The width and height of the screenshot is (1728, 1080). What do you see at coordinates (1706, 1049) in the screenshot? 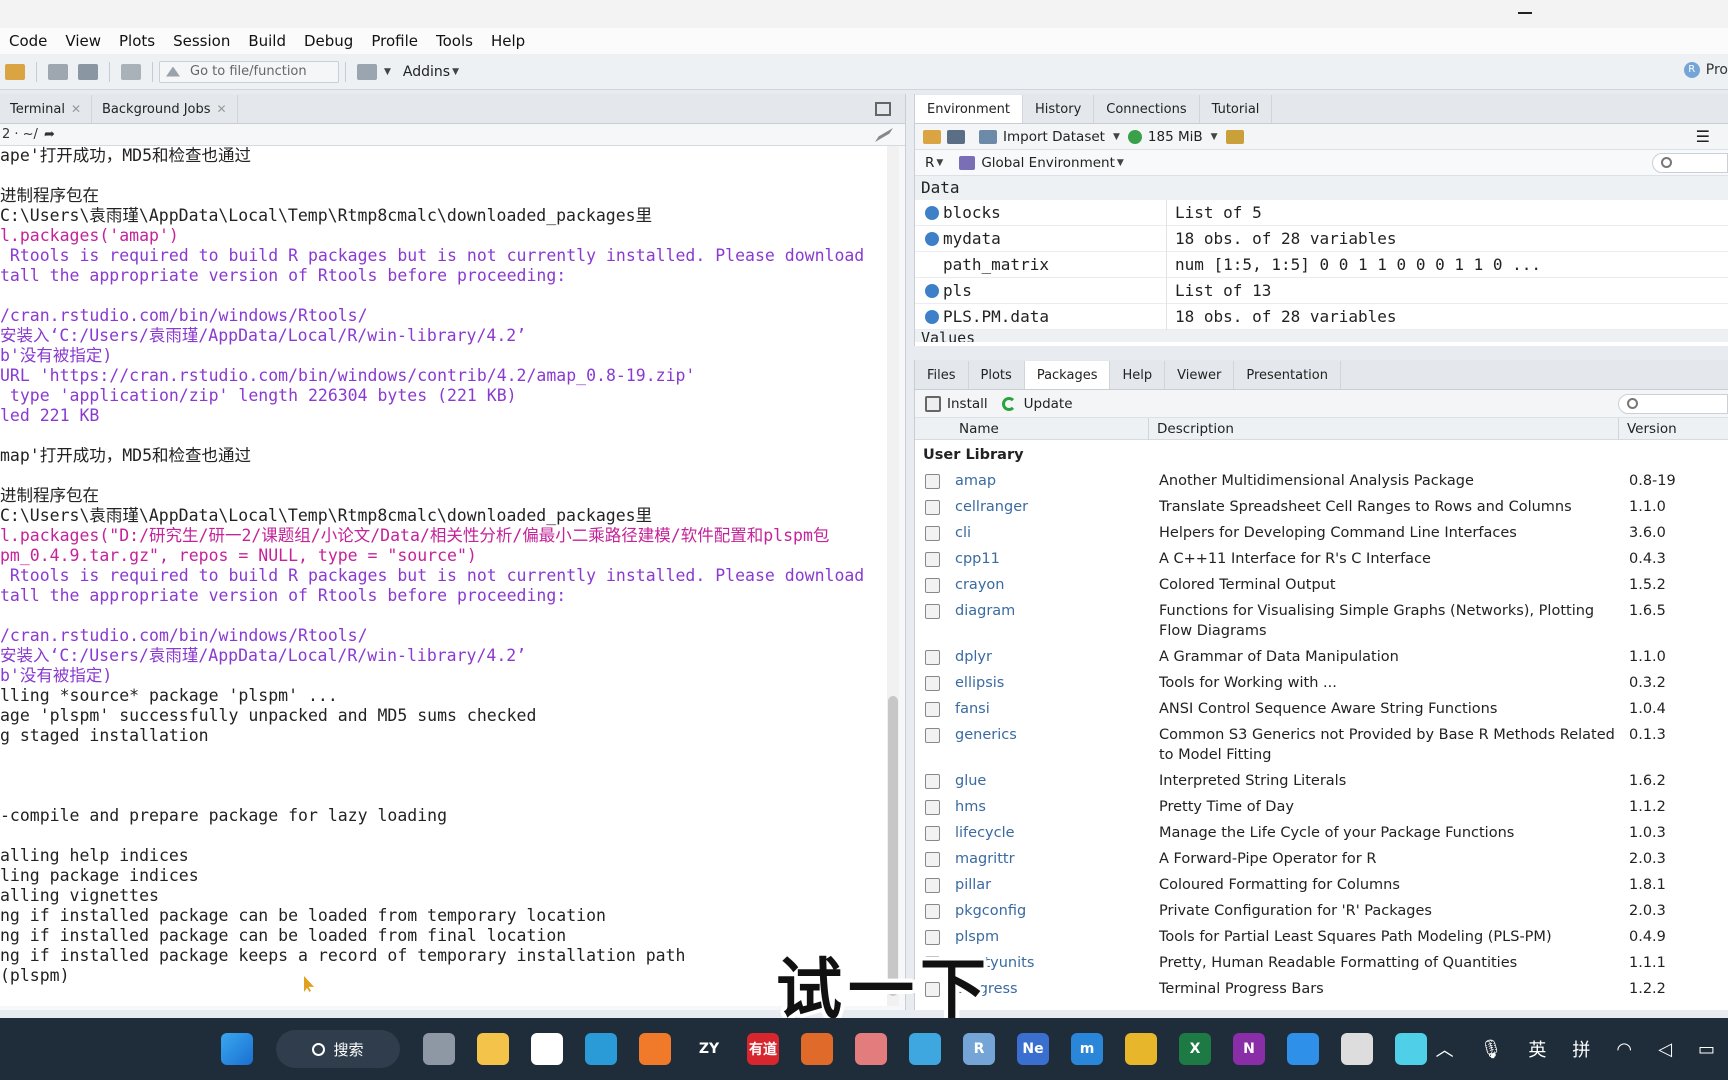
I see `battery-icon: ▭` at bounding box center [1706, 1049].